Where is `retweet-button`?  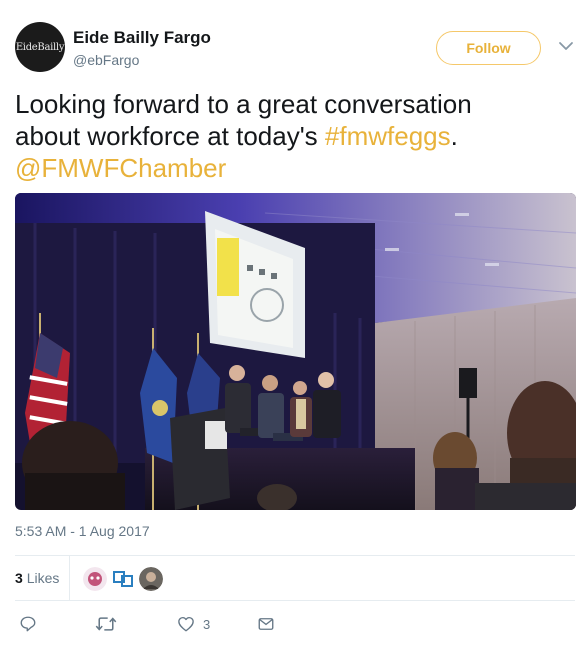 retweet-button is located at coordinates (106, 624).